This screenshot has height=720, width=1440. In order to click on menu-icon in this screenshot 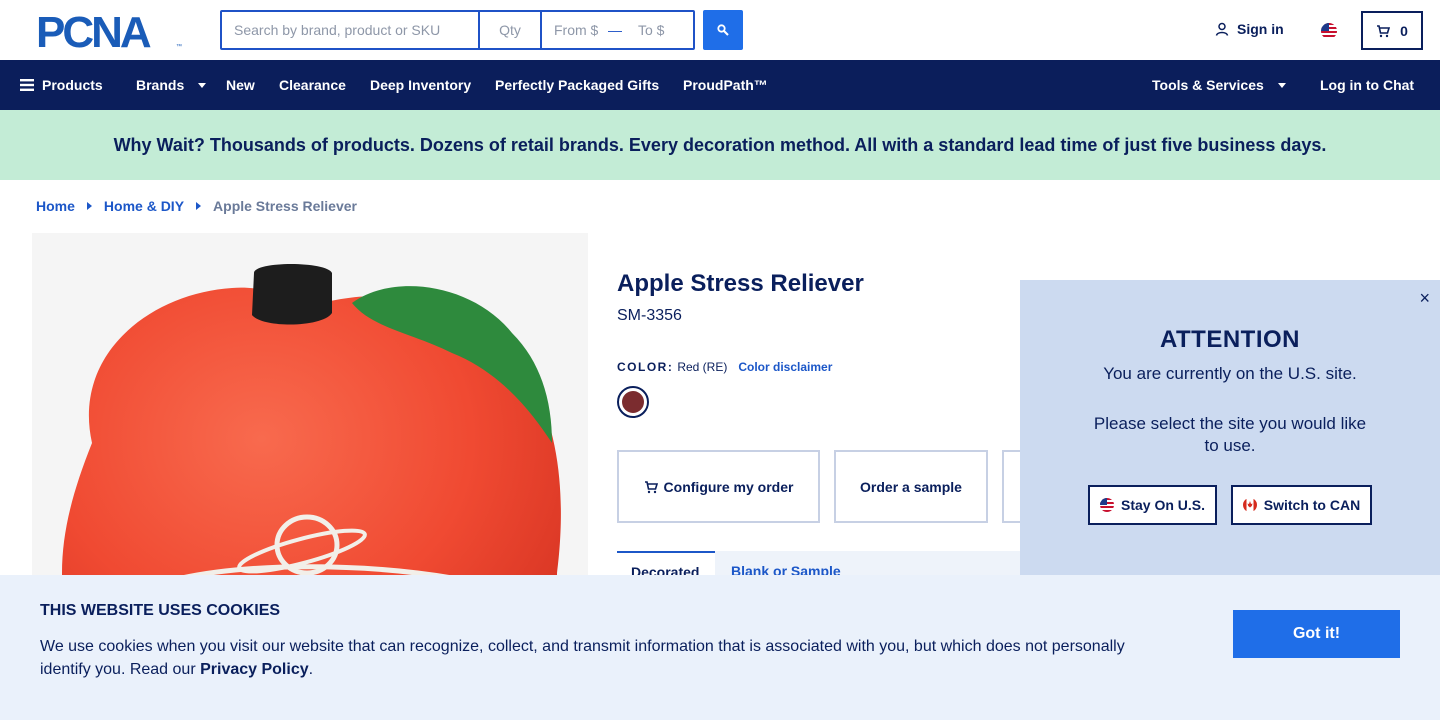, I will do `click(27, 85)`.